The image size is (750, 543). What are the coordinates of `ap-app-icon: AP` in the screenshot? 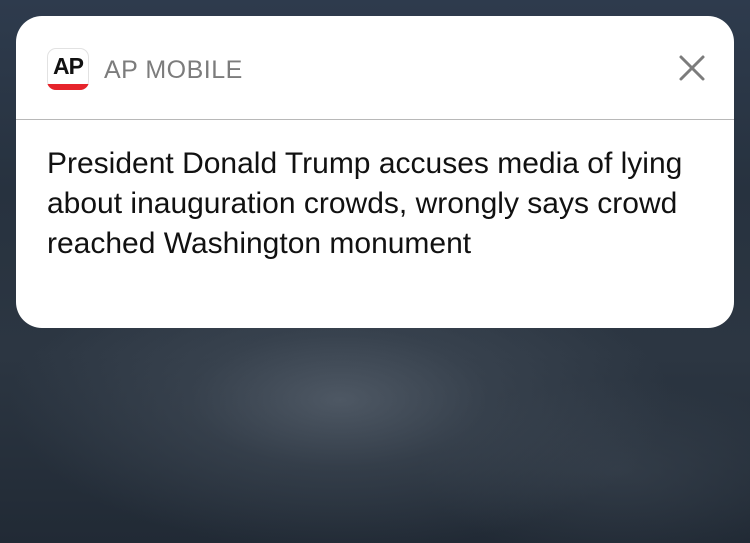 It's located at (68, 69).